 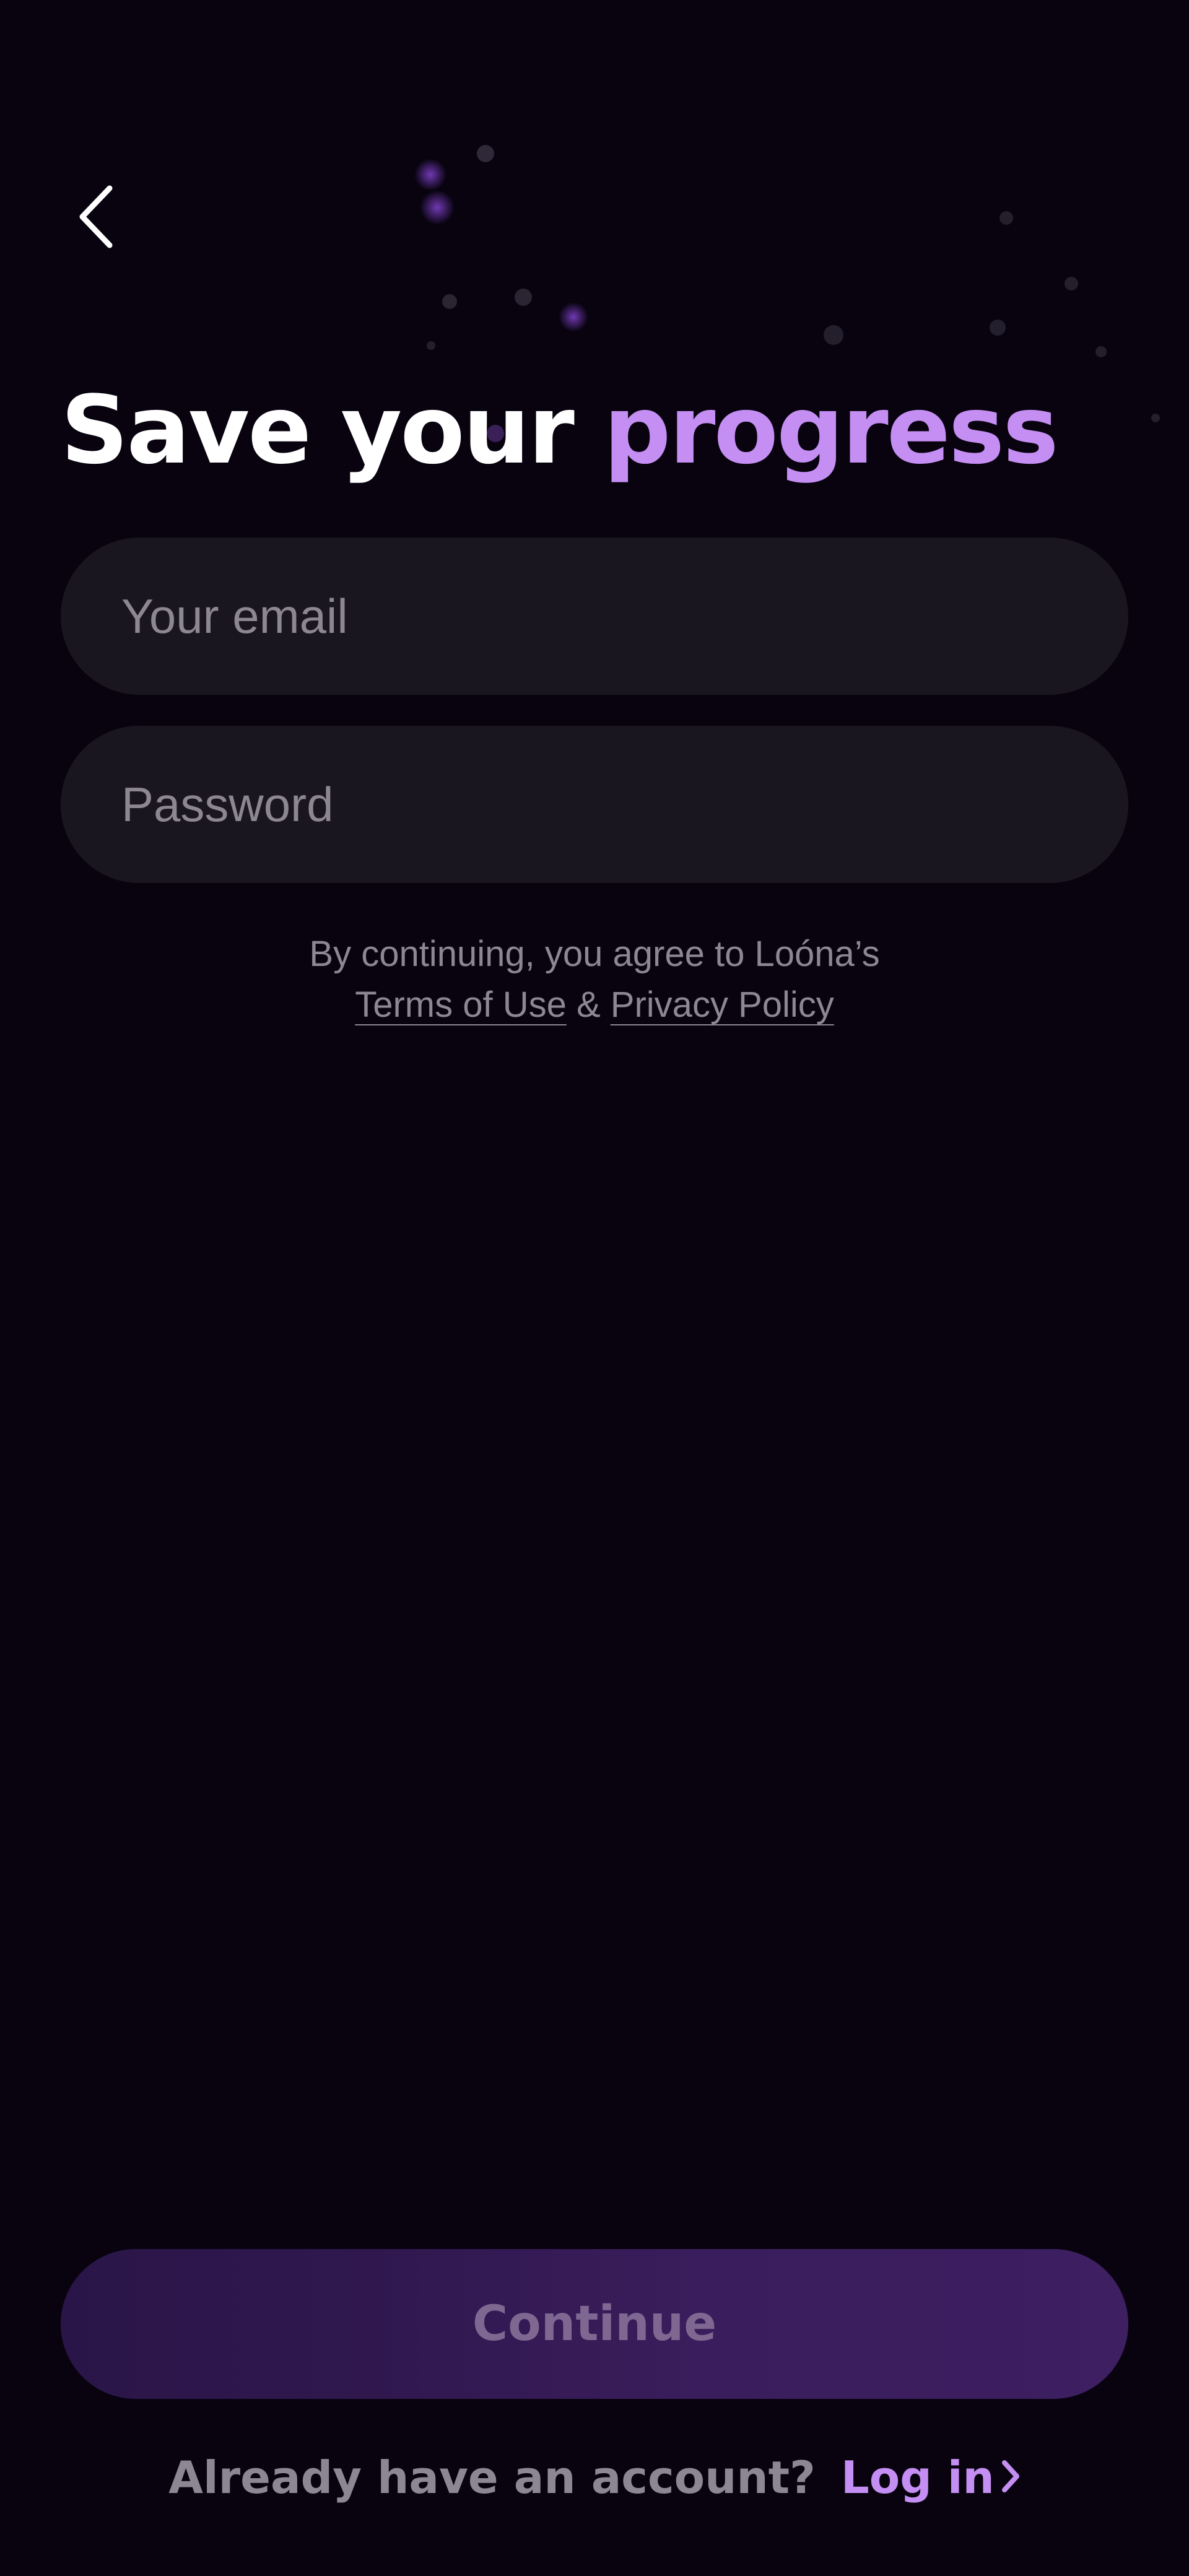 I want to click on login-link-label: Log in, so click(x=917, y=2478).